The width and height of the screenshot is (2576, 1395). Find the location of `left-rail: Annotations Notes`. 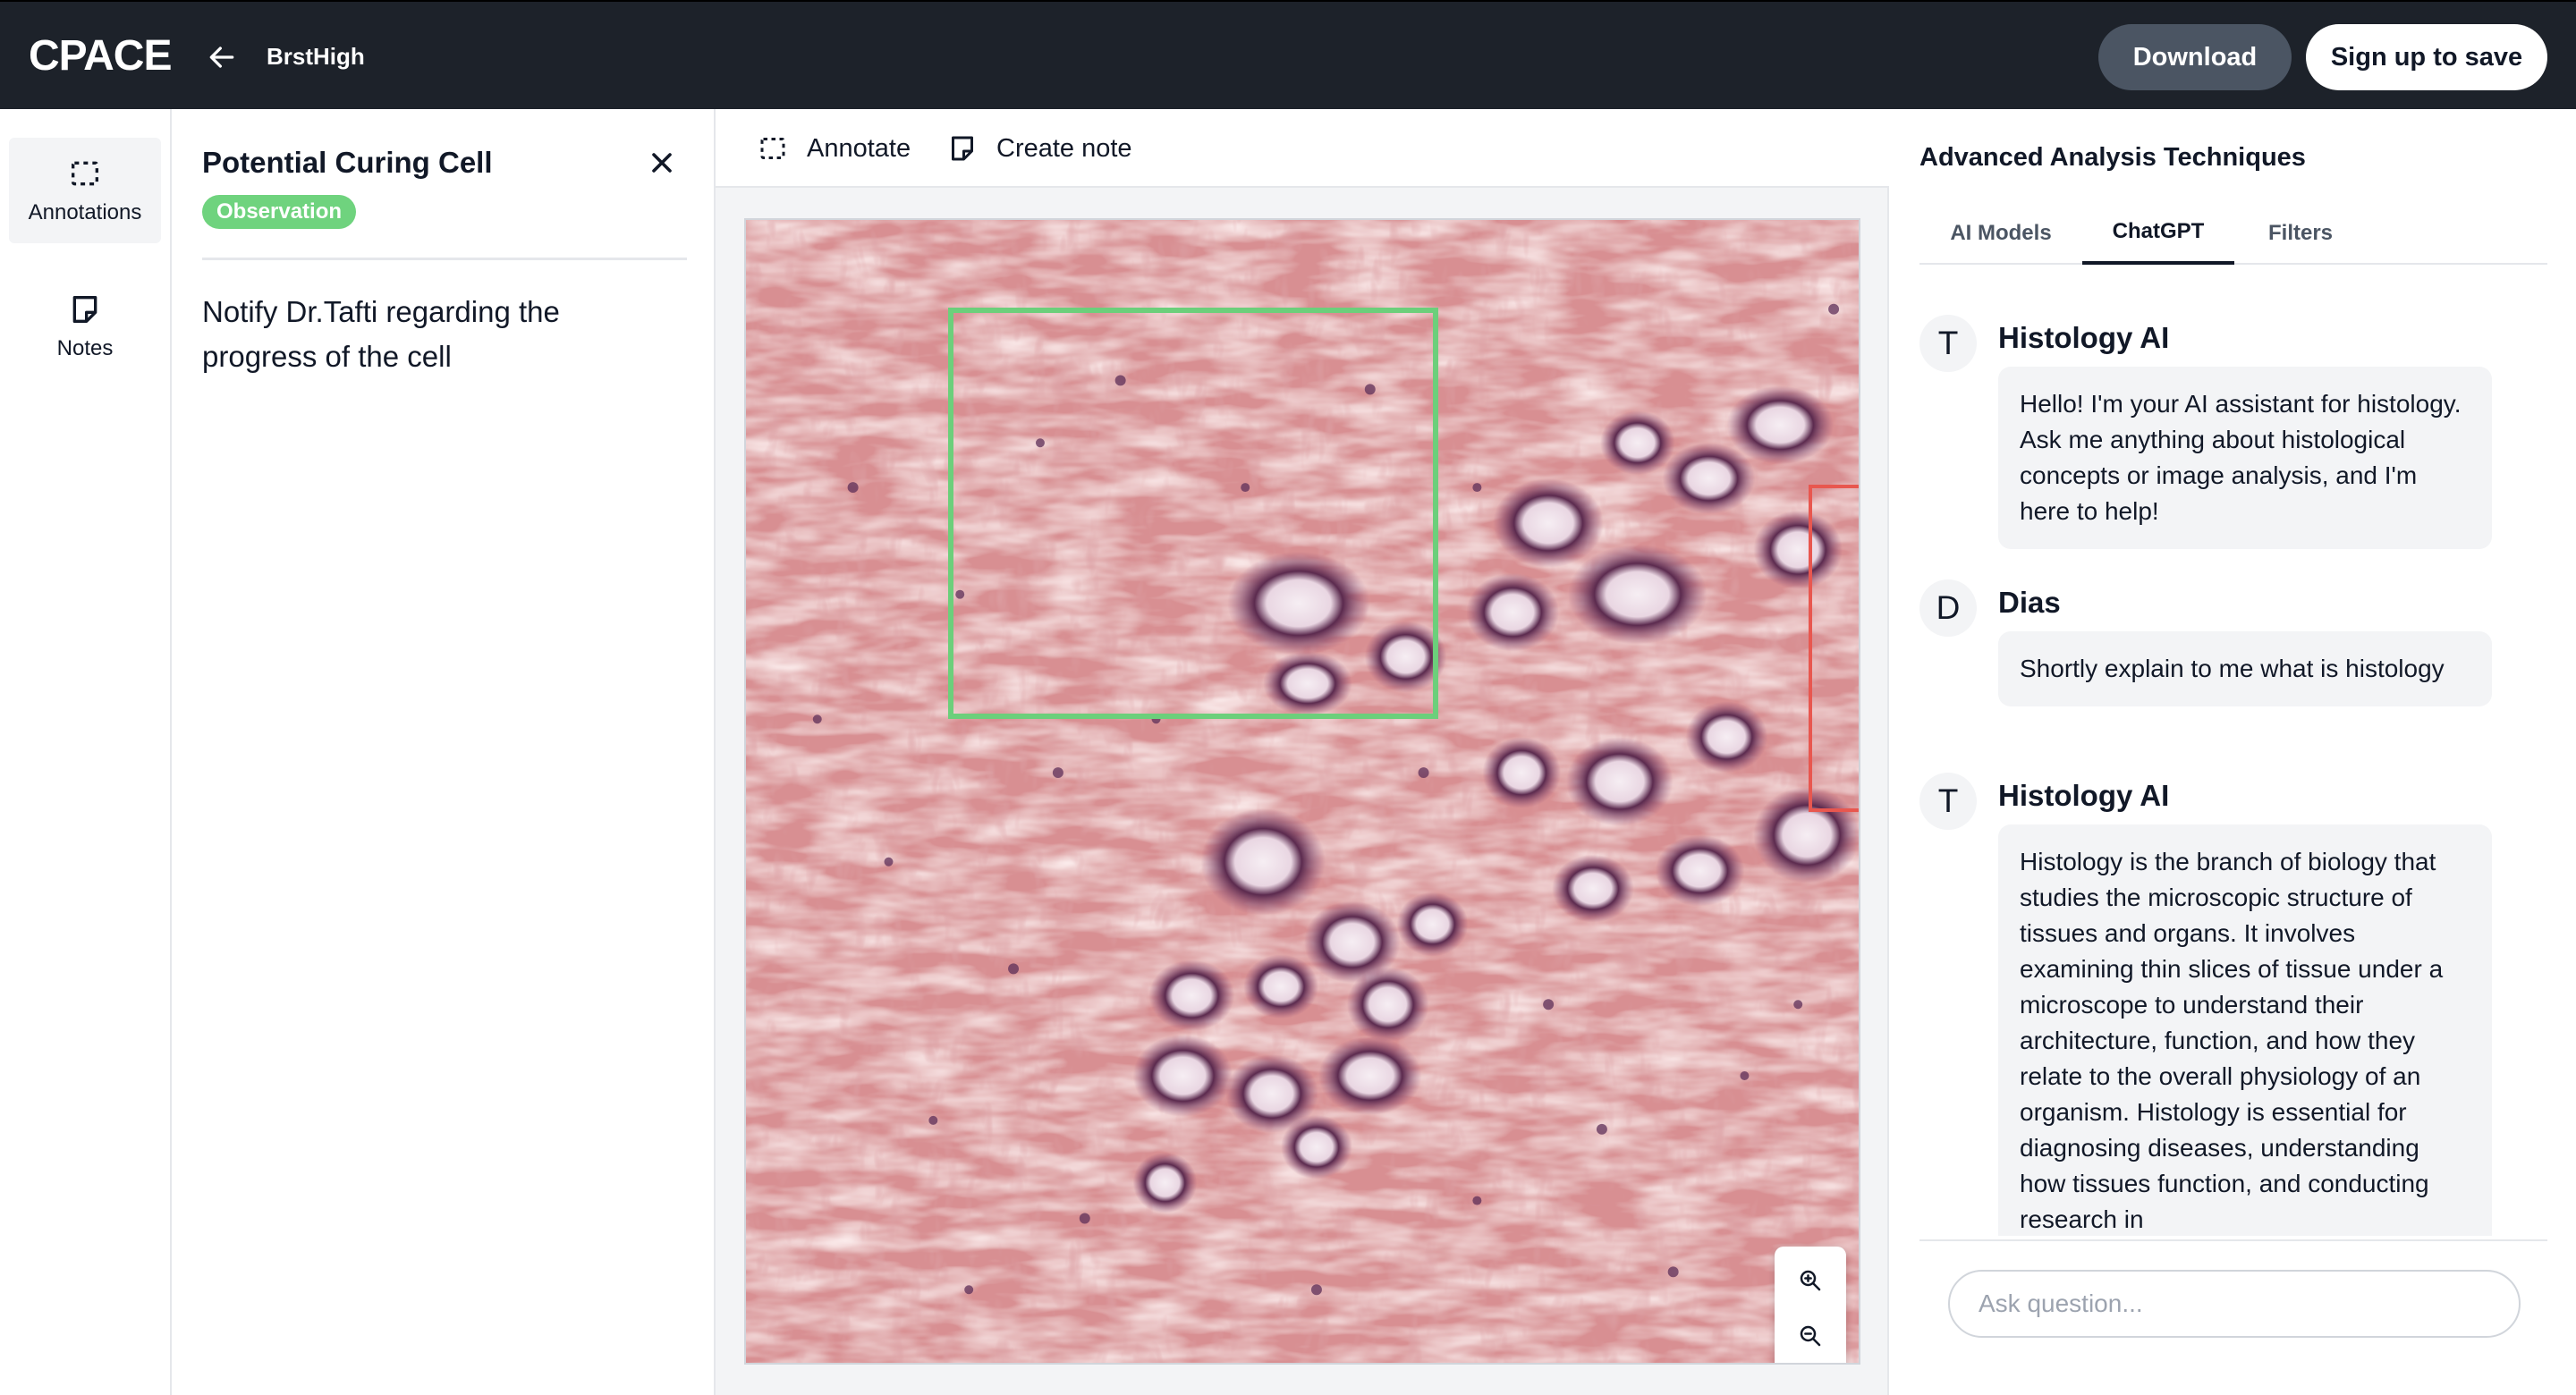

left-rail: Annotations Notes is located at coordinates (86, 752).